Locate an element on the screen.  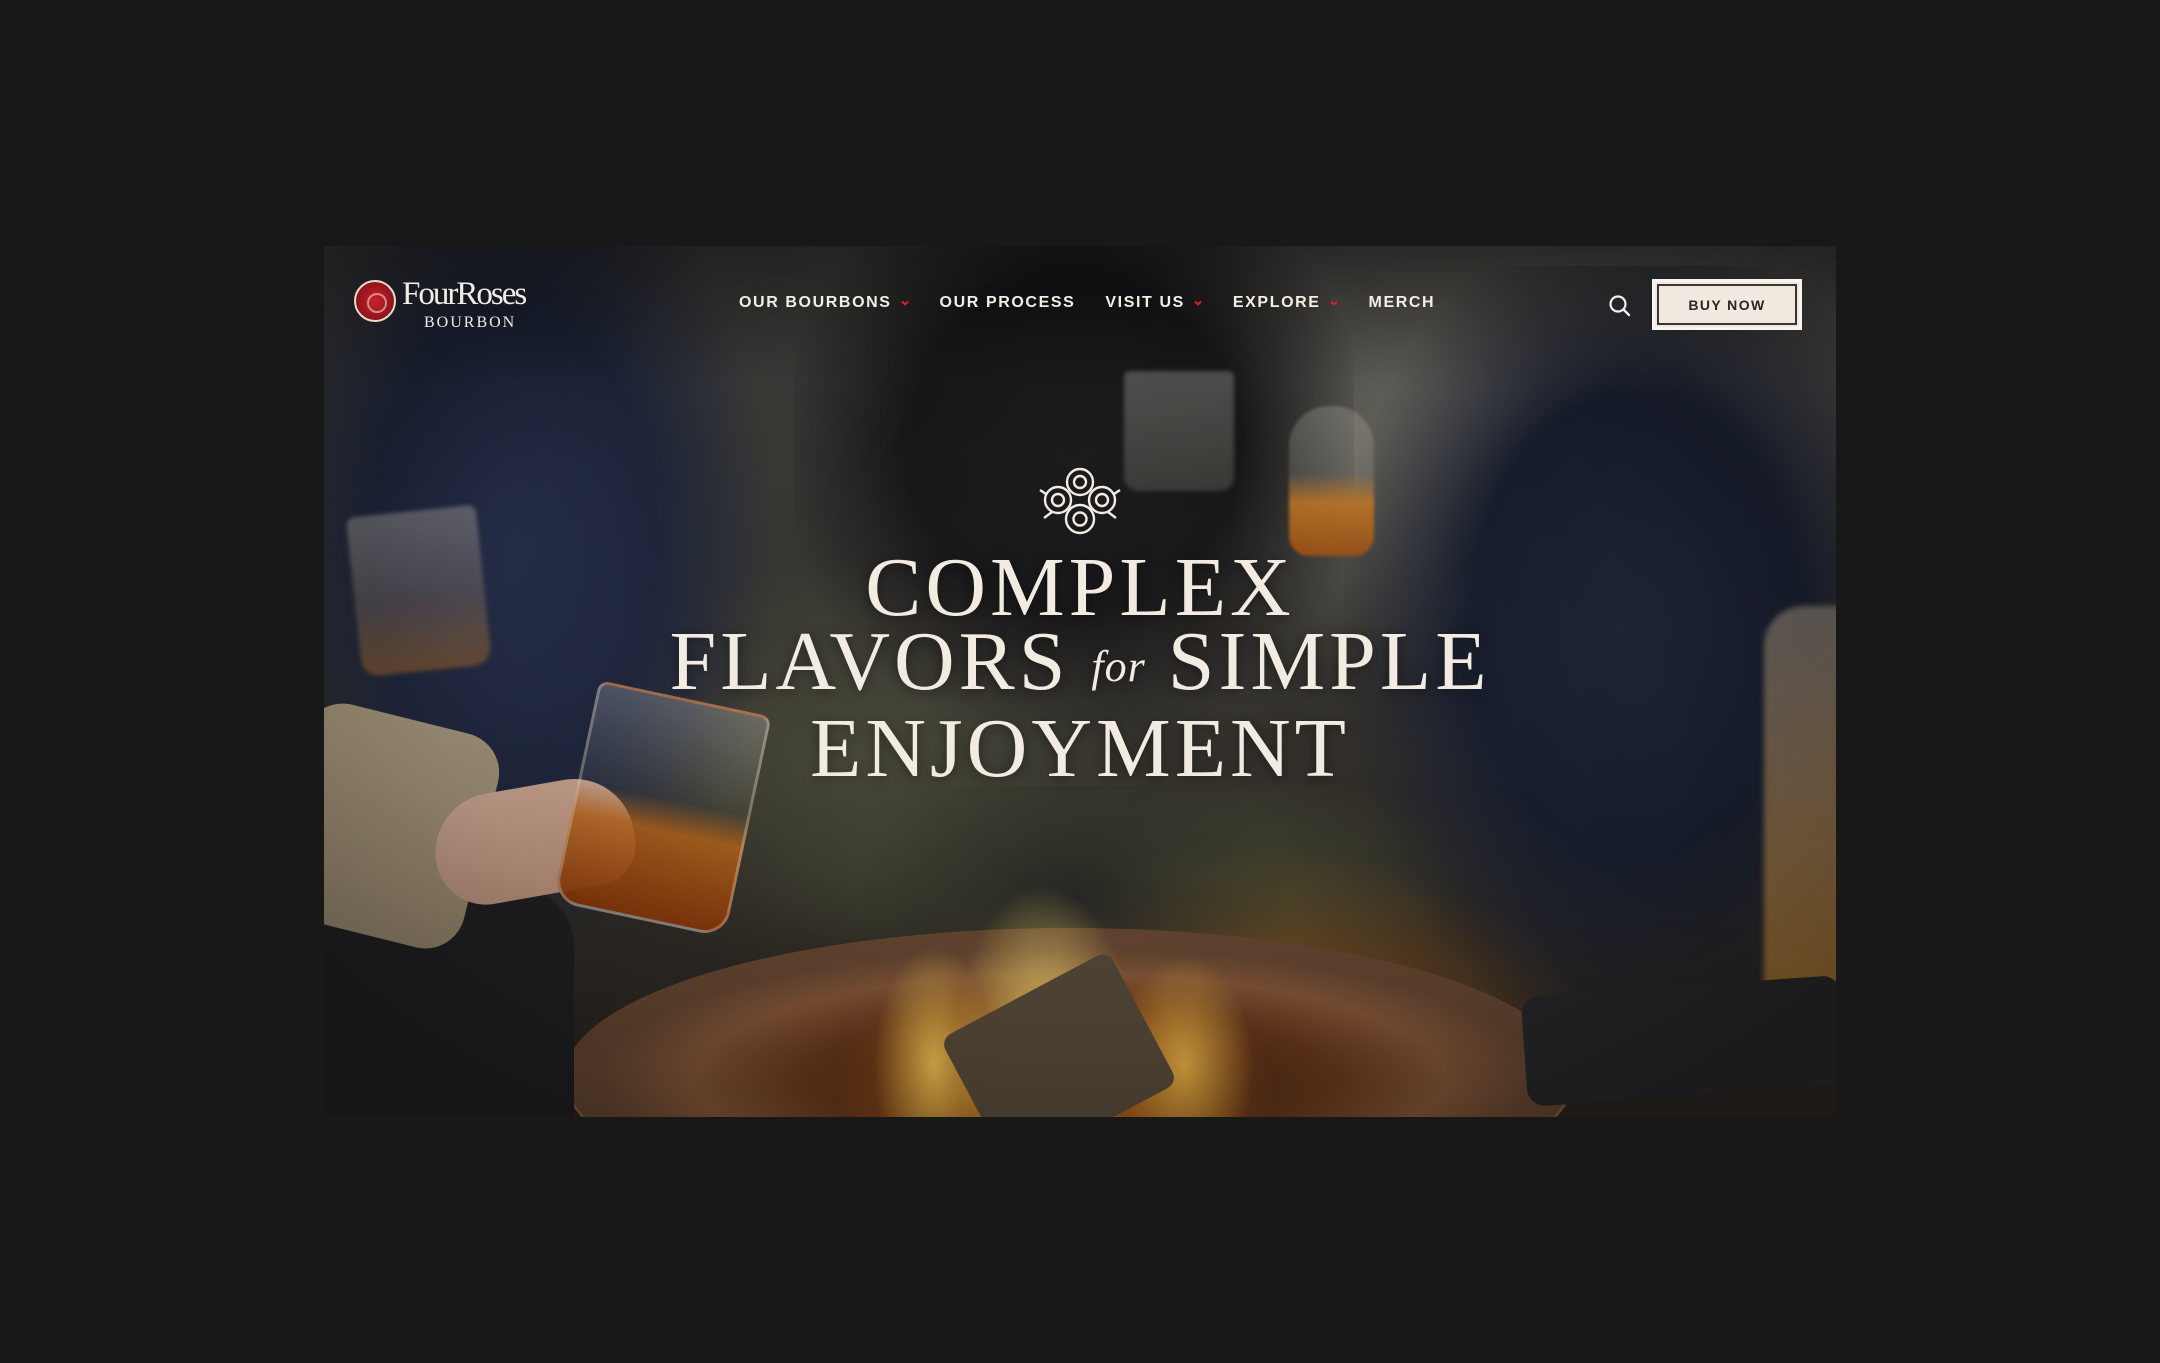
hero-word-flavors: FLAVORS is located at coordinates (869, 661).